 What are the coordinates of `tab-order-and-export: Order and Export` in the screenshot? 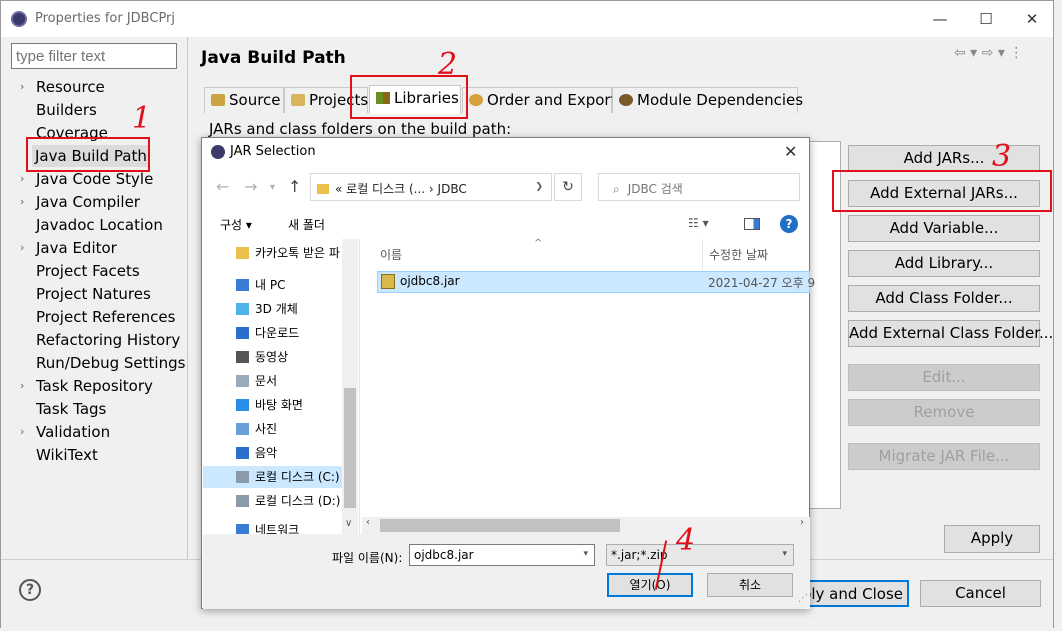 It's located at (539, 100).